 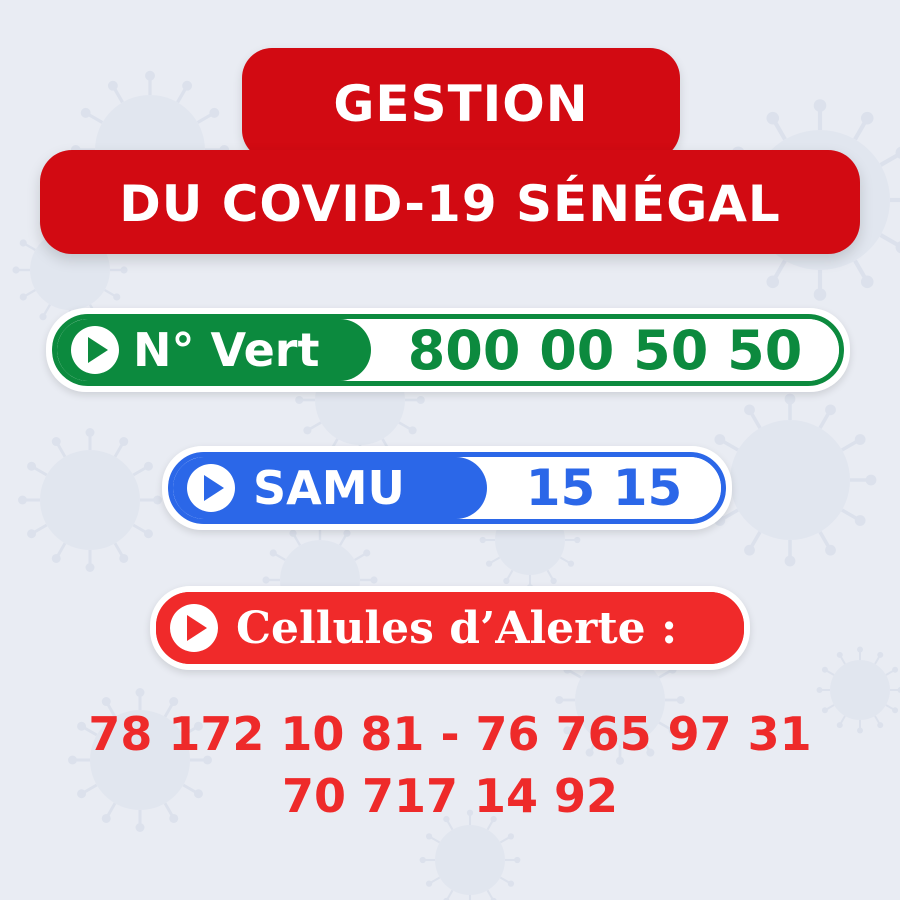 What do you see at coordinates (226, 350) in the screenshot?
I see `hotline-label: N° Vert` at bounding box center [226, 350].